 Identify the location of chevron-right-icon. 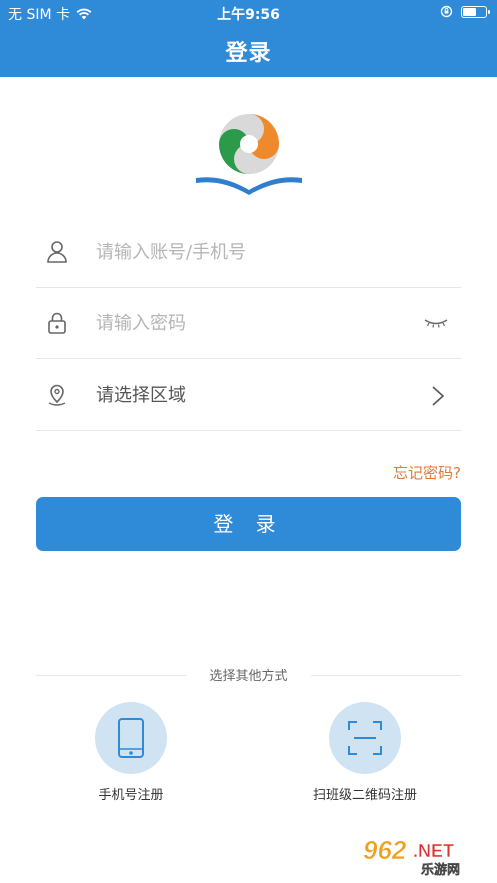
(438, 396).